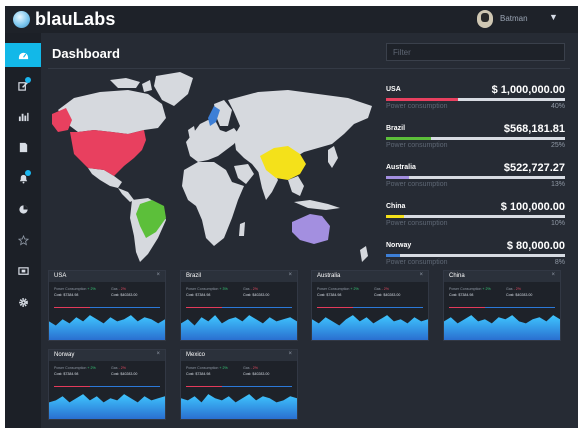 The width and height of the screenshot is (587, 434). Describe the element at coordinates (311, 229) in the screenshot. I see `map-region-australia` at that location.